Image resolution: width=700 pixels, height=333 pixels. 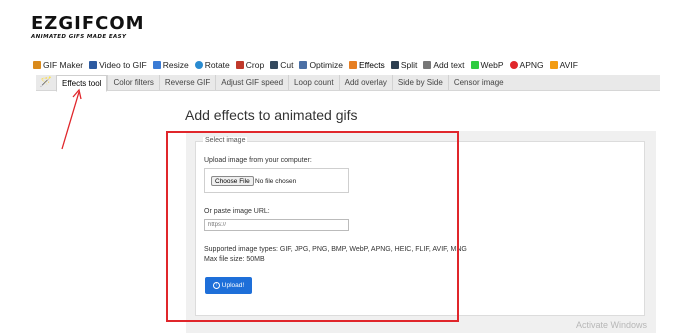 I want to click on effects-icon, so click(x=352, y=65).